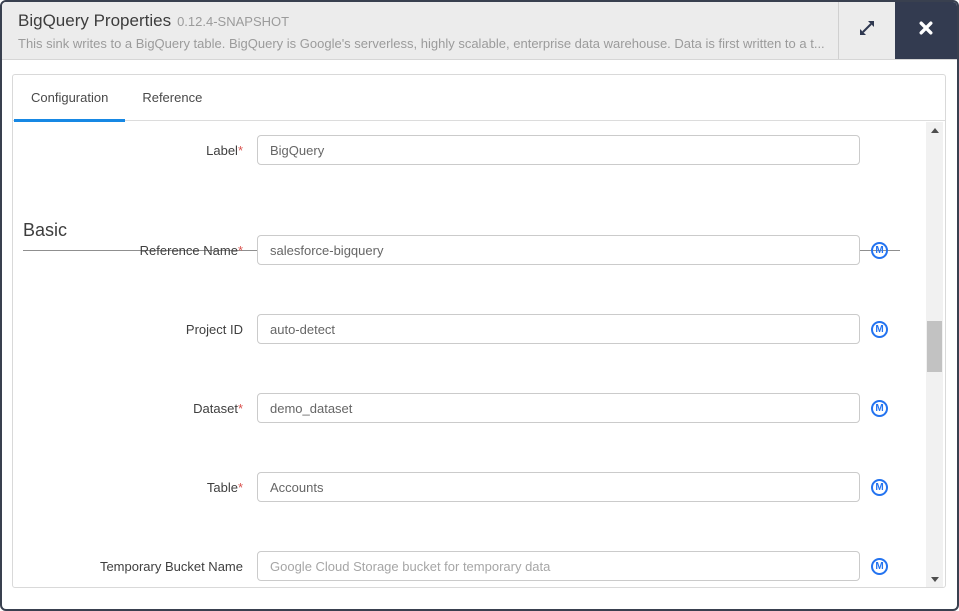  I want to click on field-row-dataset: Dataset* M, so click(450, 408).